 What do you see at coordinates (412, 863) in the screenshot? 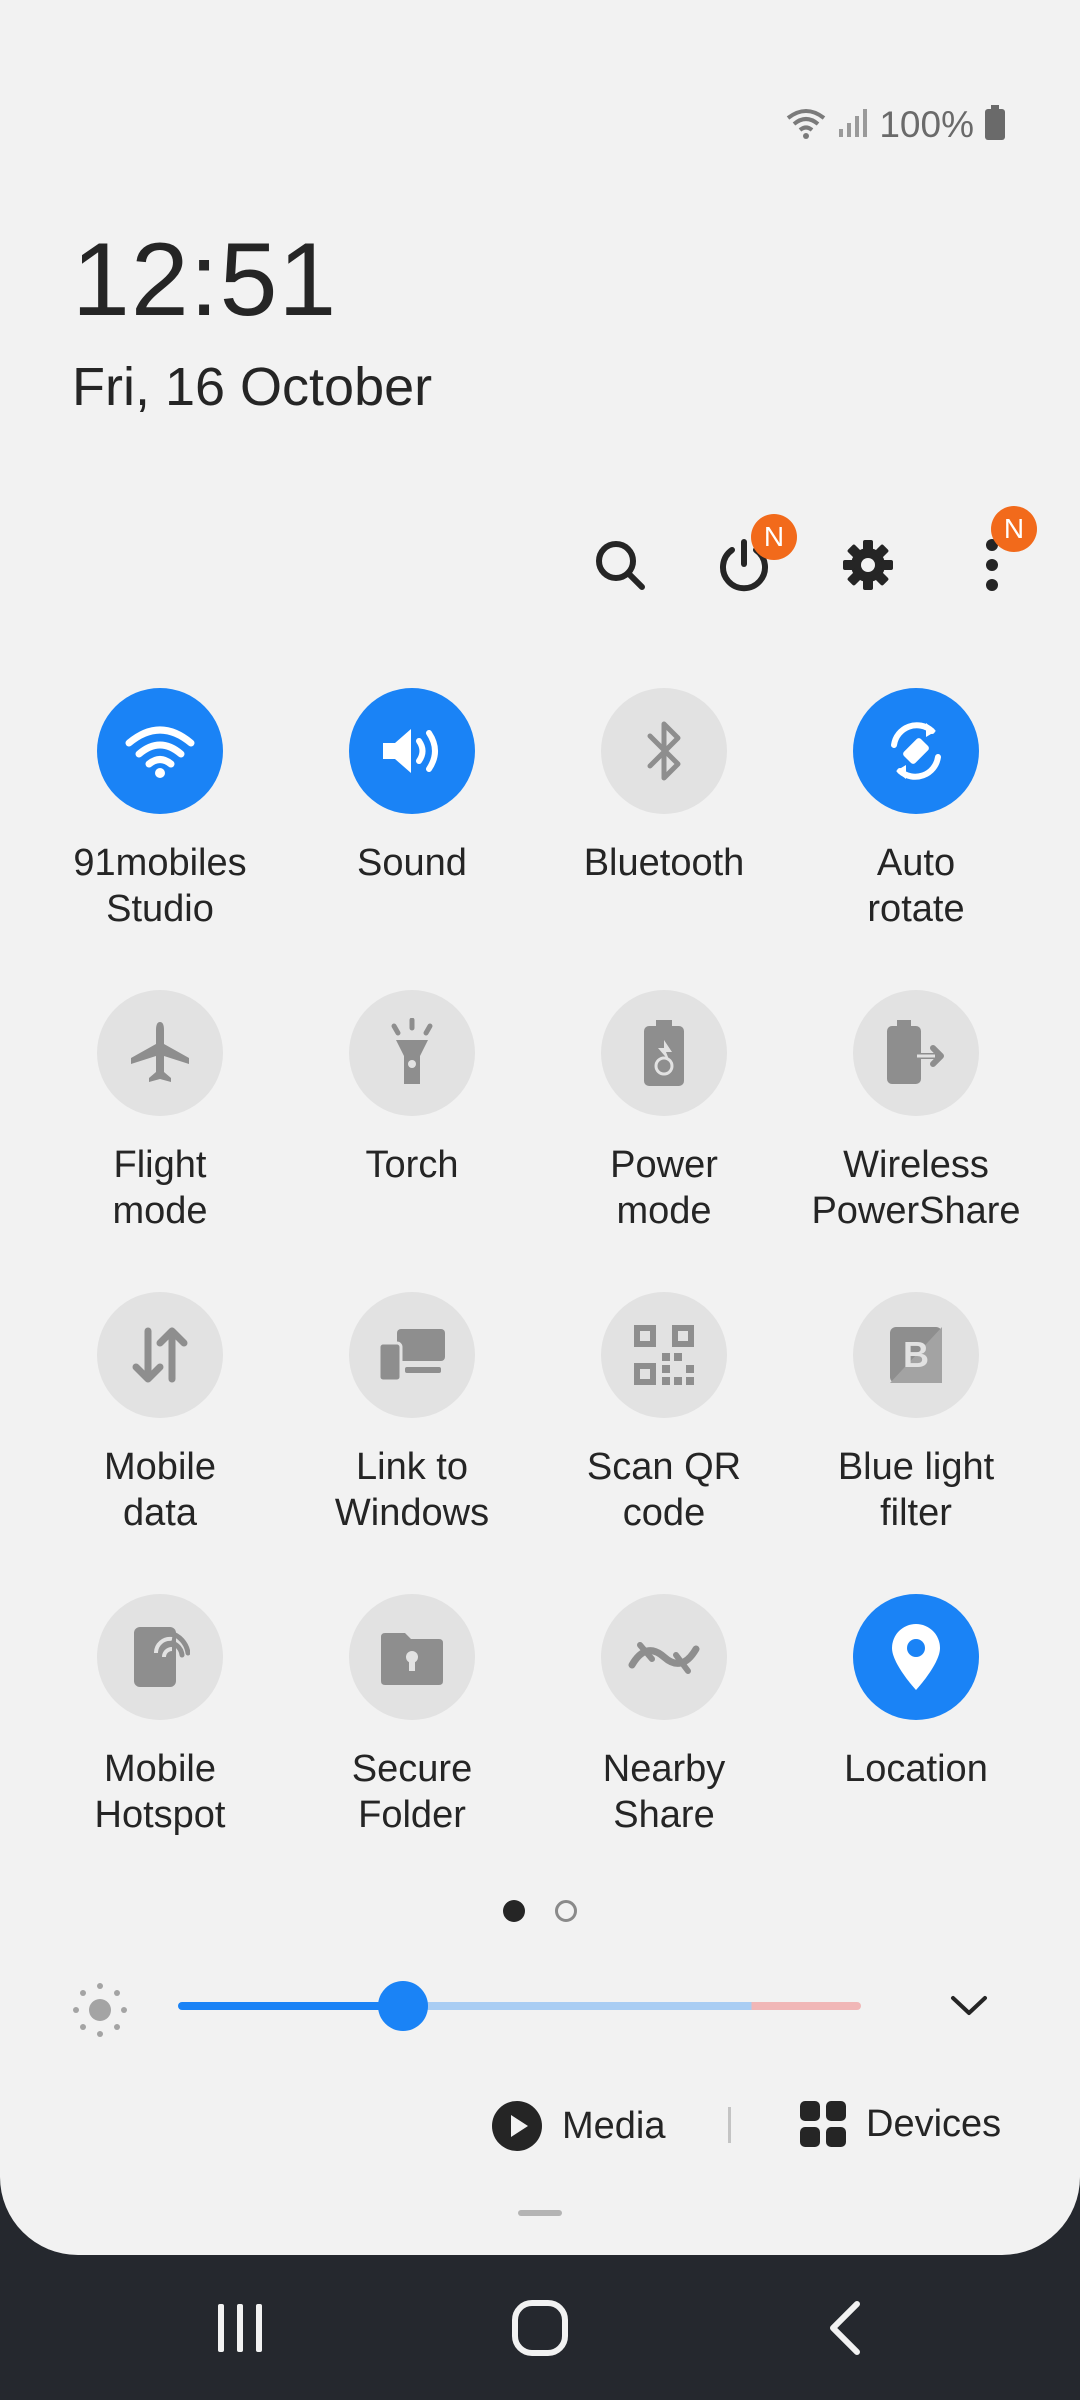
I see `tile-label: Sound` at bounding box center [412, 863].